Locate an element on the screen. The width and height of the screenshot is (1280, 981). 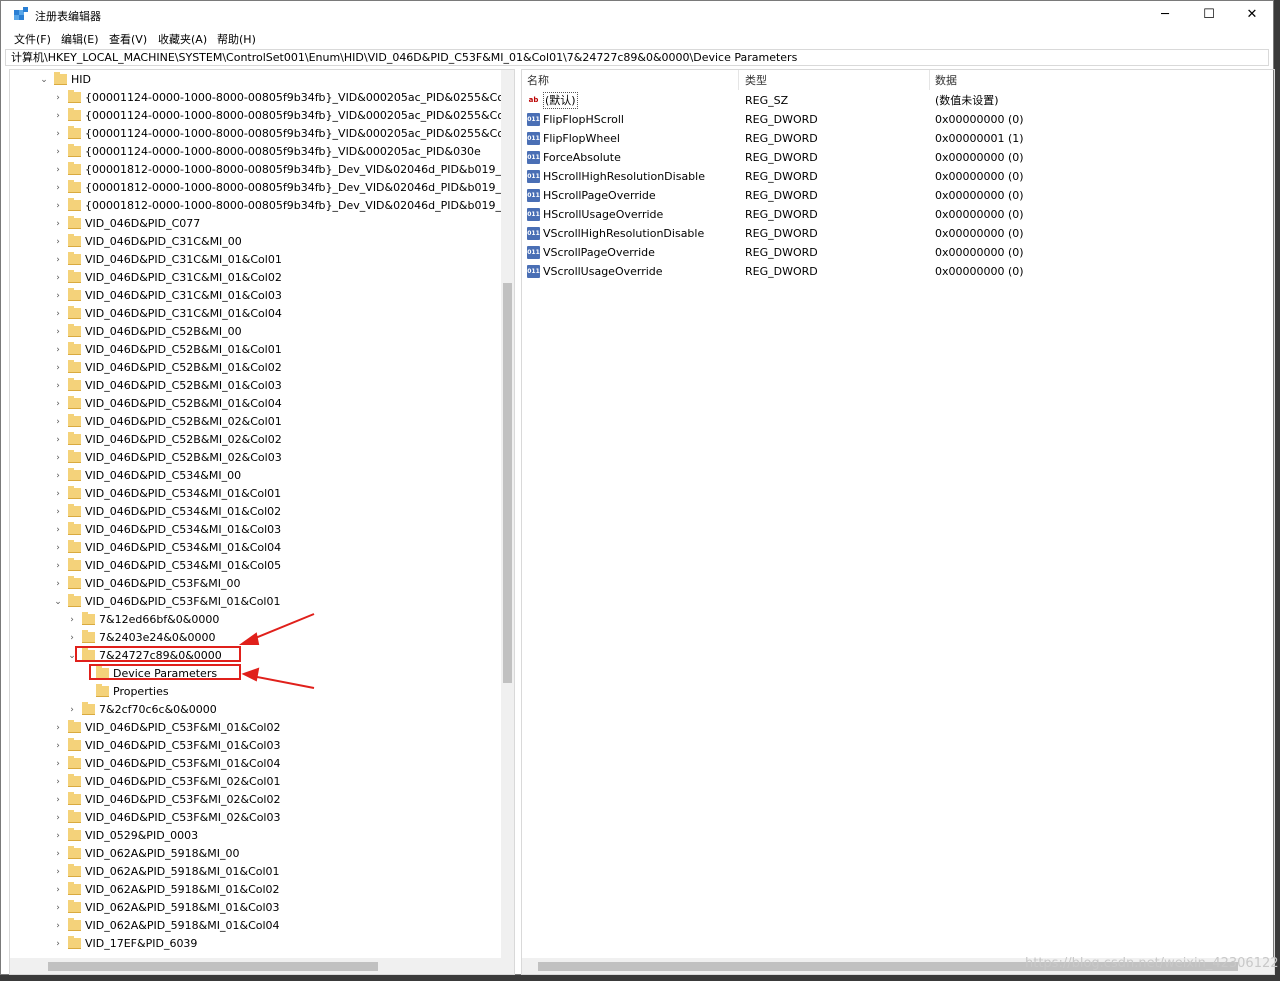
menu-help: 帮助(H) is located at coordinates (236, 39).